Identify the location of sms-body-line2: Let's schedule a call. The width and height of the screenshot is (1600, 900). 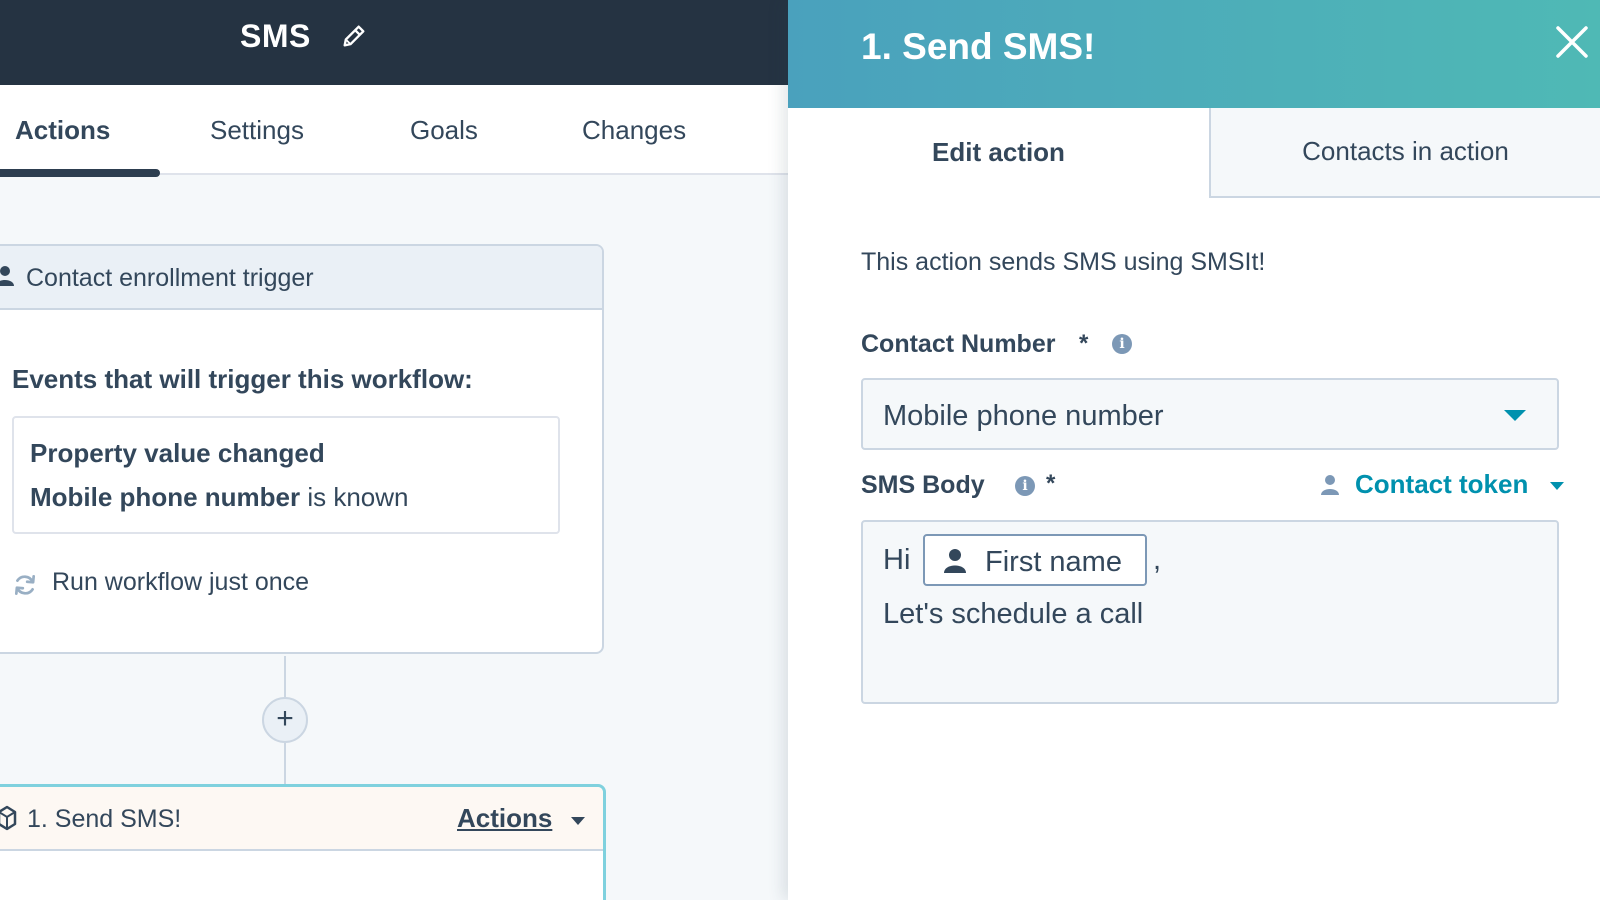
(1013, 614).